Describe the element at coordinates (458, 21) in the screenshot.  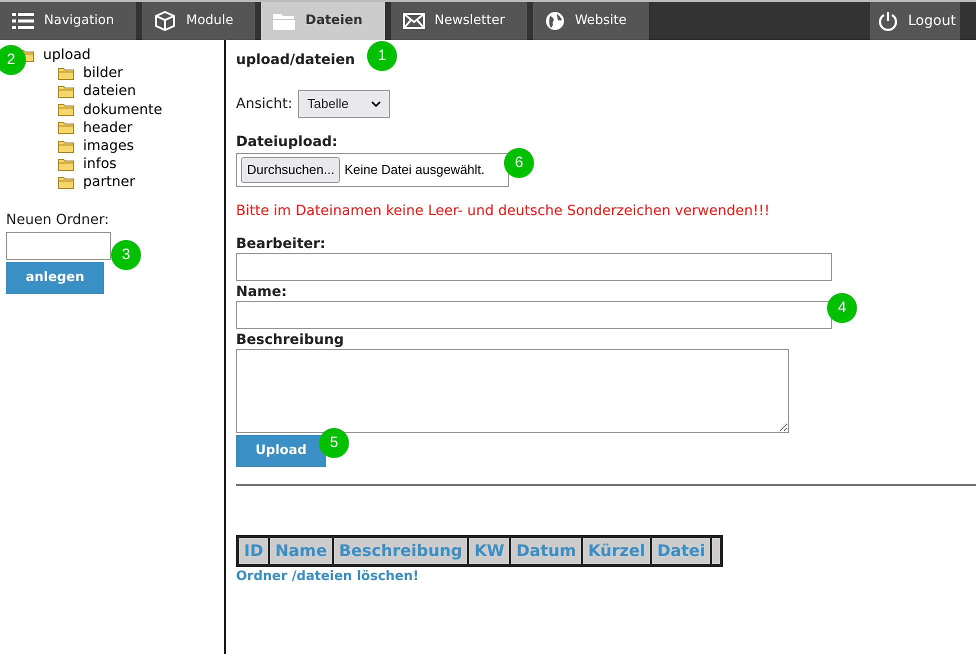
I see `nav-tab: Newsletter` at that location.